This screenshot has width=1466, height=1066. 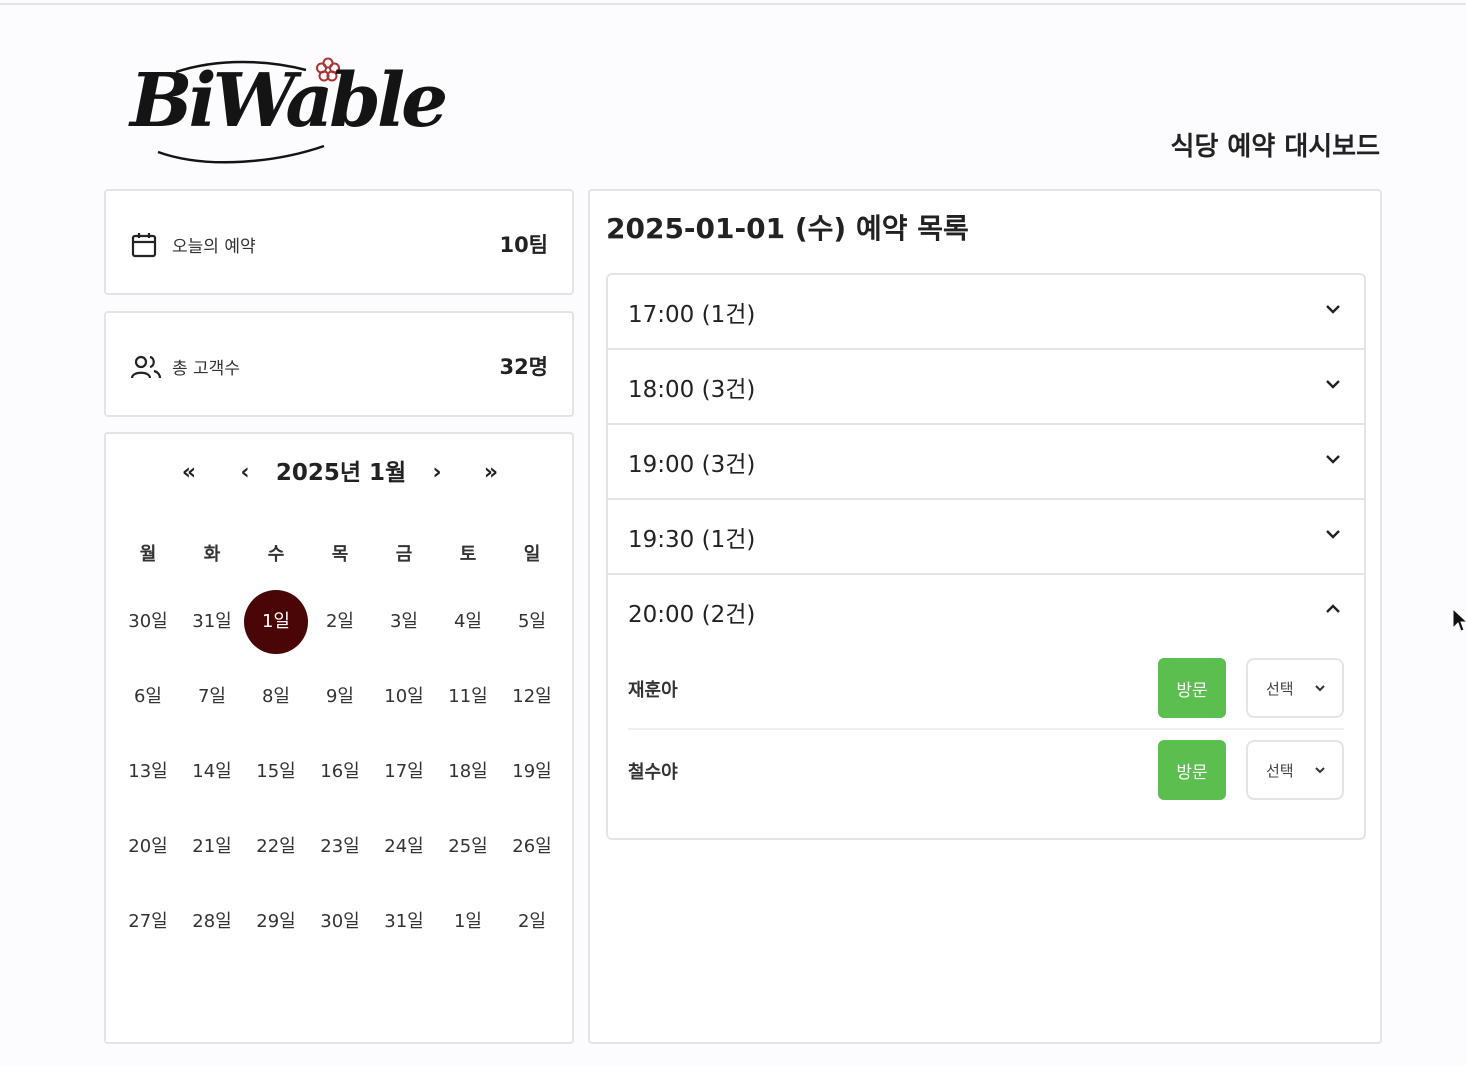 I want to click on calendar-day: 9일, so click(x=340, y=697).